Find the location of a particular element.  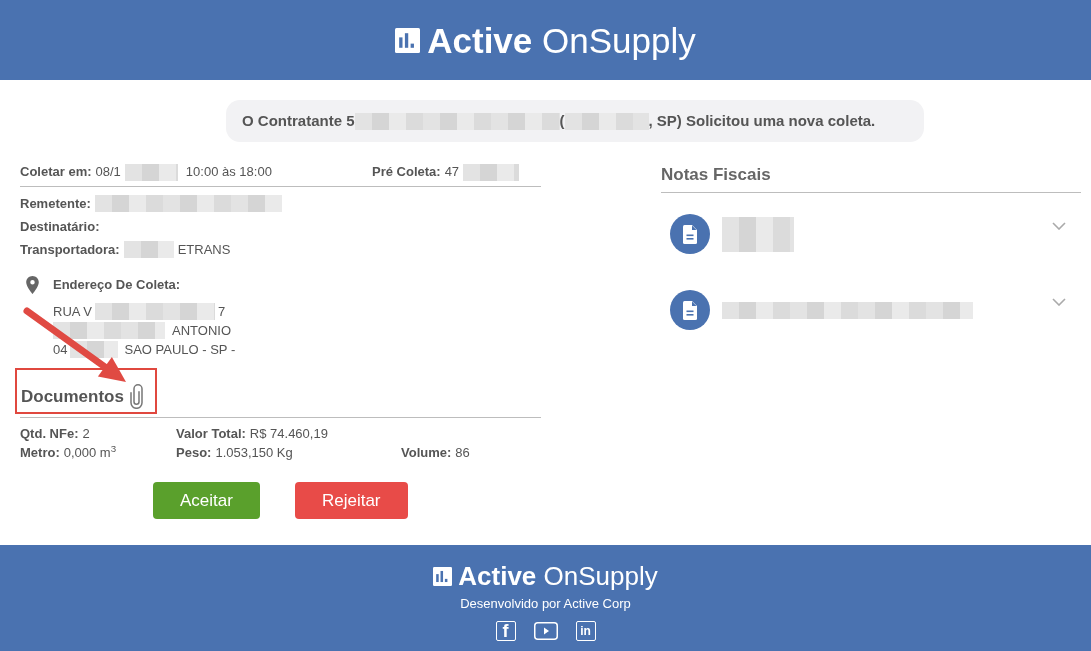

address-text: 7 is located at coordinates (222, 312).